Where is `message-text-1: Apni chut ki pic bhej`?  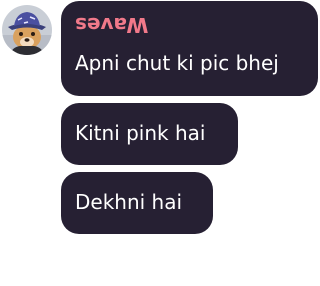 message-text-1: Apni chut ki pic bhej is located at coordinates (177, 63).